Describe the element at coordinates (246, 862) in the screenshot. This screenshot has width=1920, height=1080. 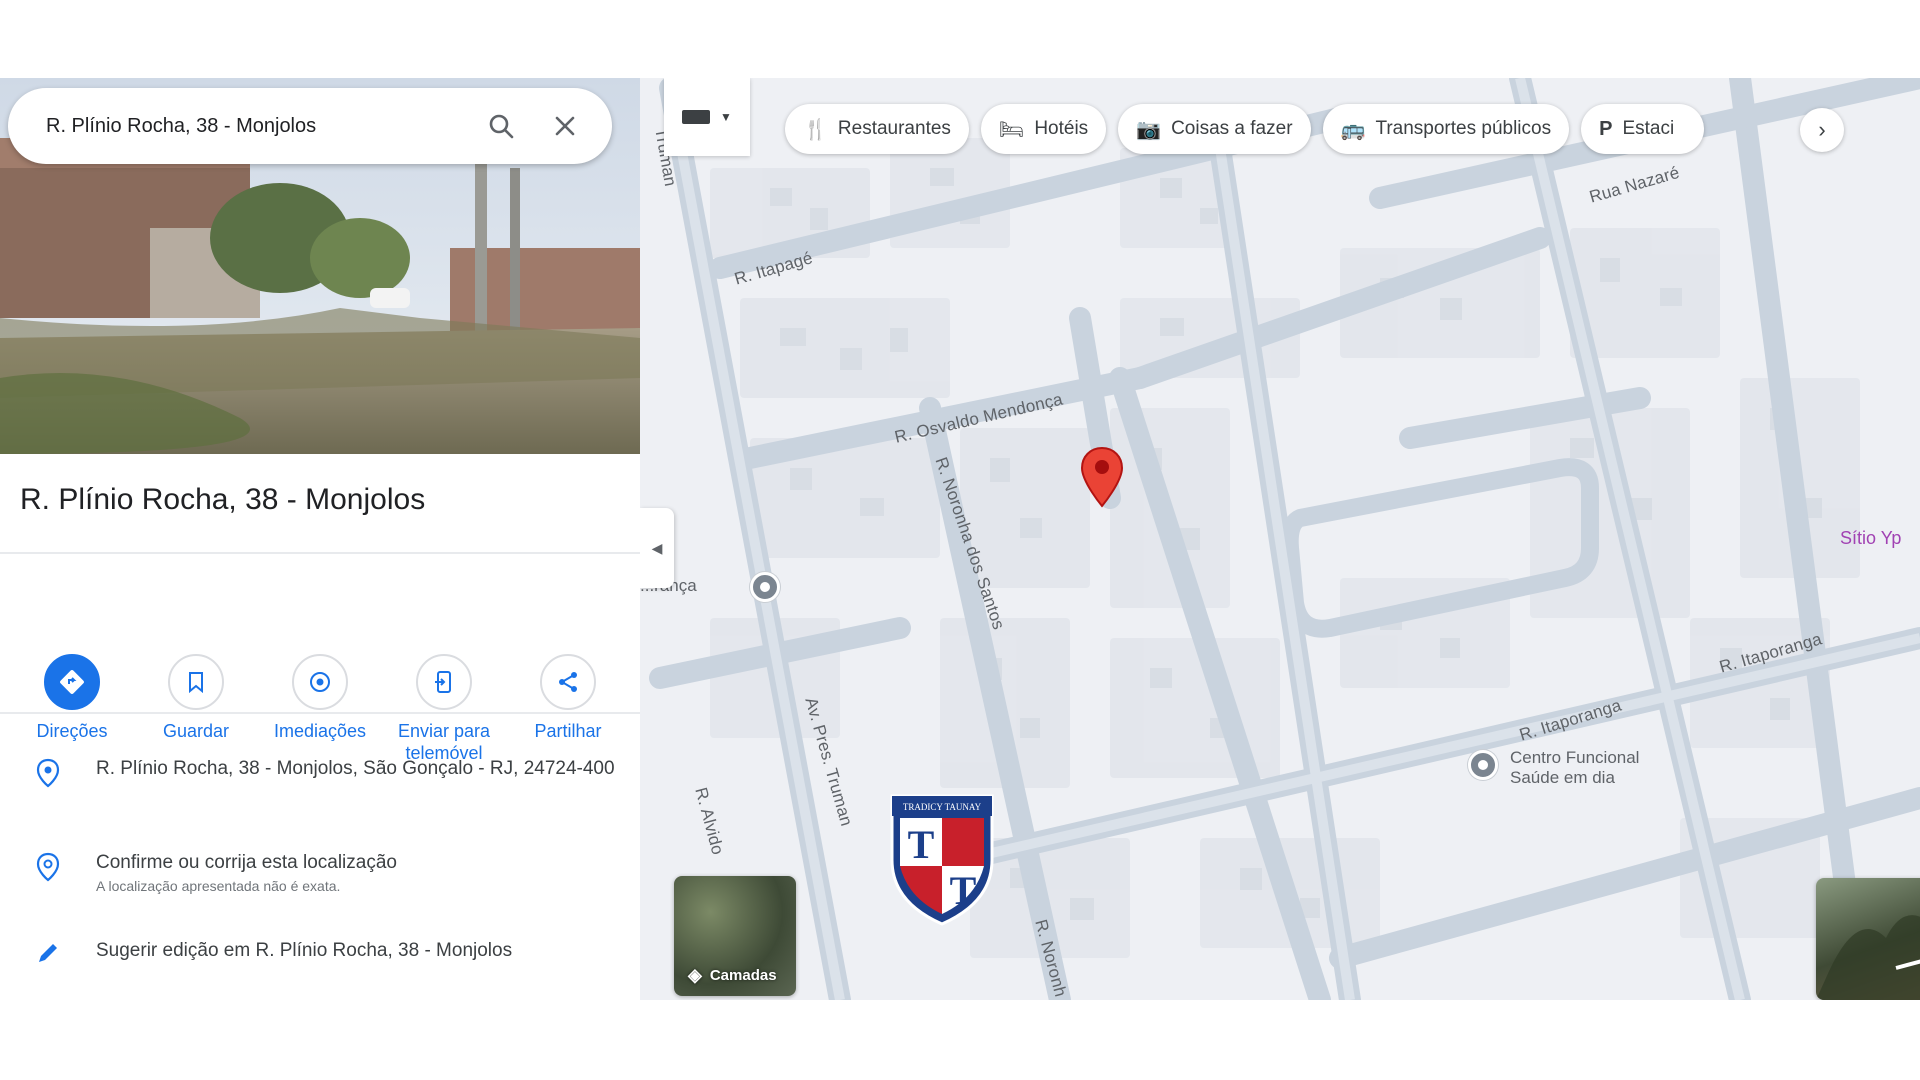
I see `confirm-location-title: Confirme ou corrija esta localização` at that location.